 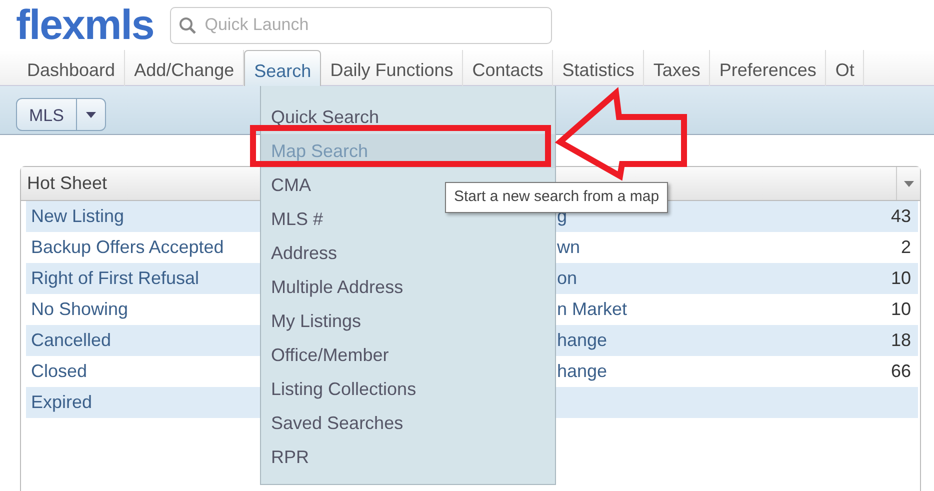 I want to click on menu-item: Office/Member, so click(x=408, y=355).